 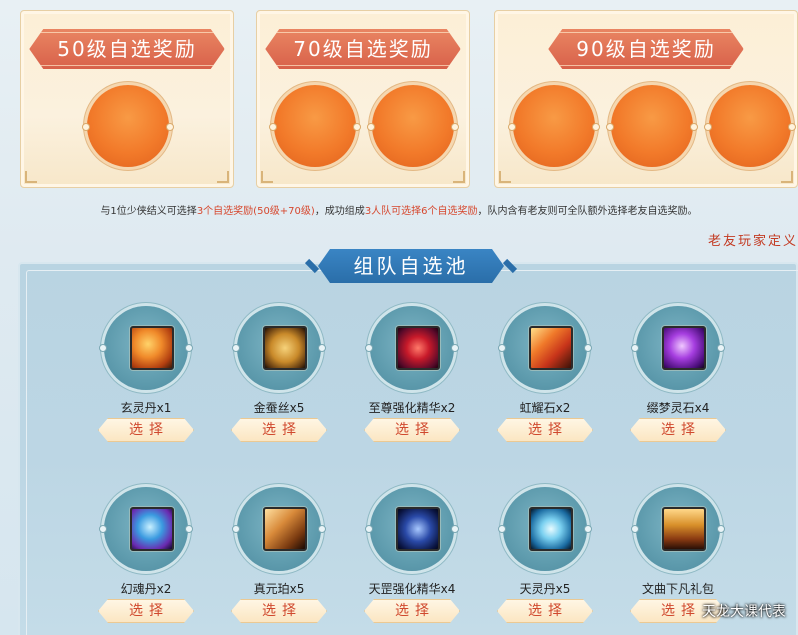 I want to click on soul-pill-icon, so click(x=152, y=529).